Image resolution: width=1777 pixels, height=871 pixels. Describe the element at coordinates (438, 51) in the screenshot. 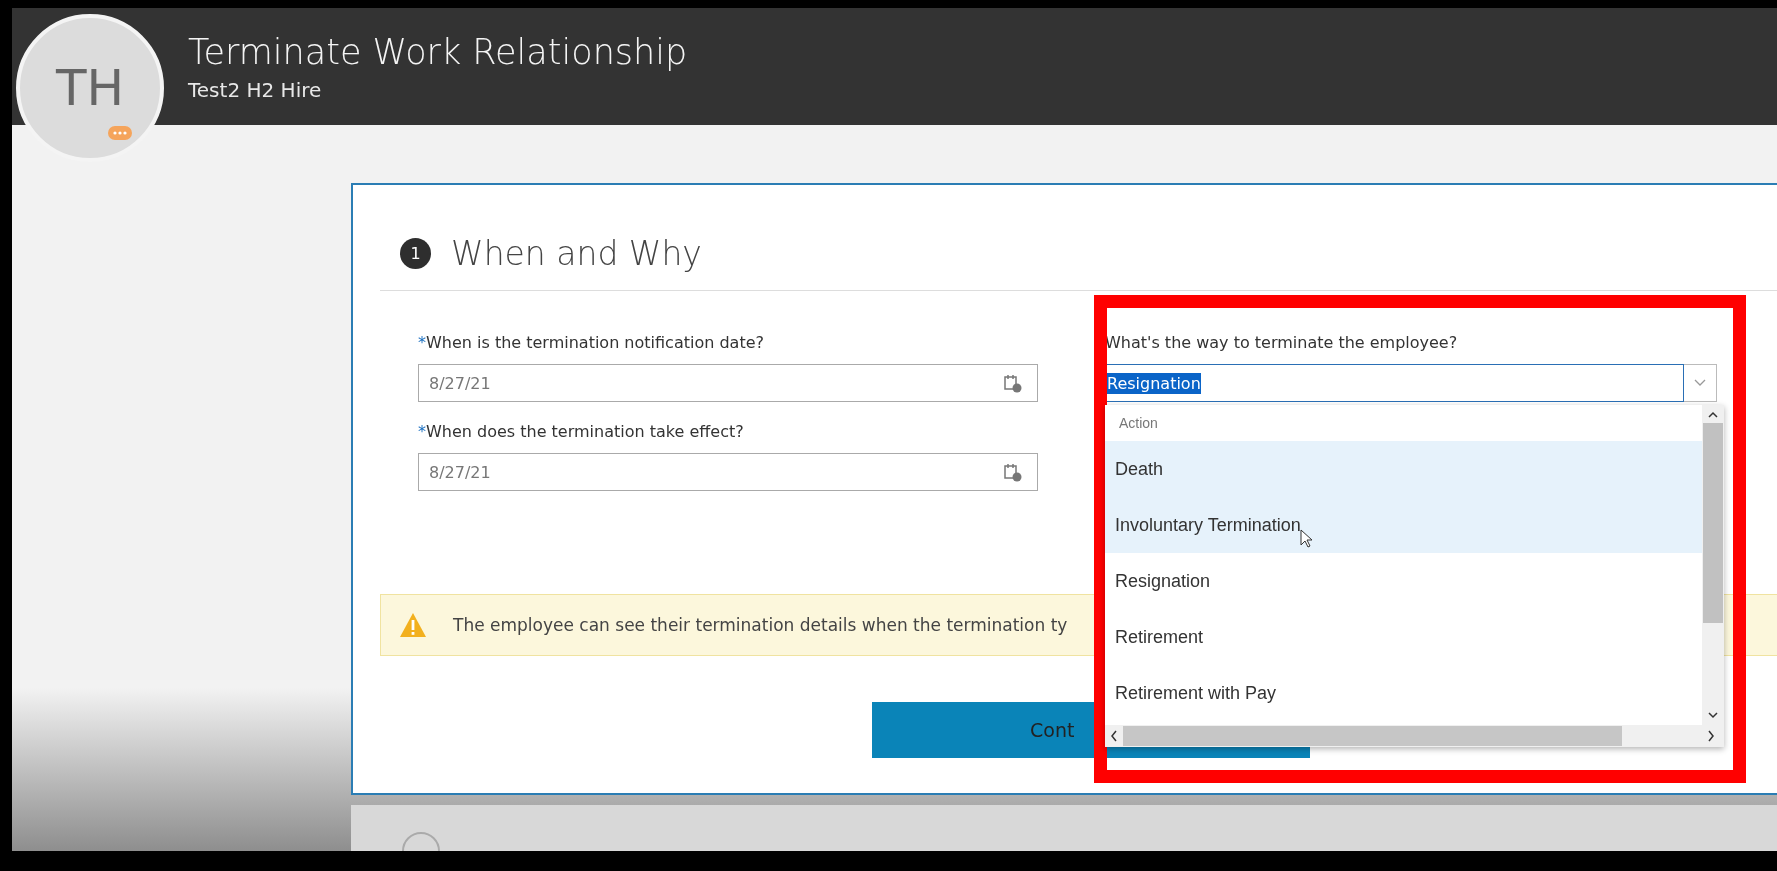

I see `page-title: Terminate Work Relationship` at that location.